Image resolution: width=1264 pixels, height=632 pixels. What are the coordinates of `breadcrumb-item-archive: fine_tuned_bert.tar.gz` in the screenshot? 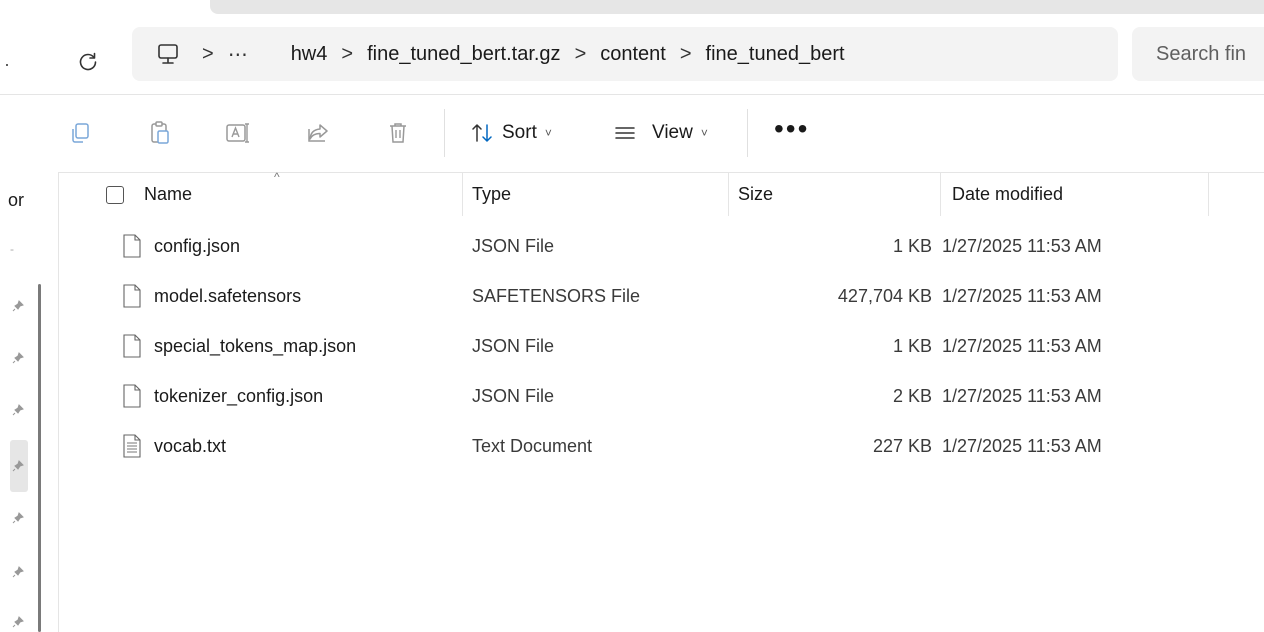 It's located at (463, 54).